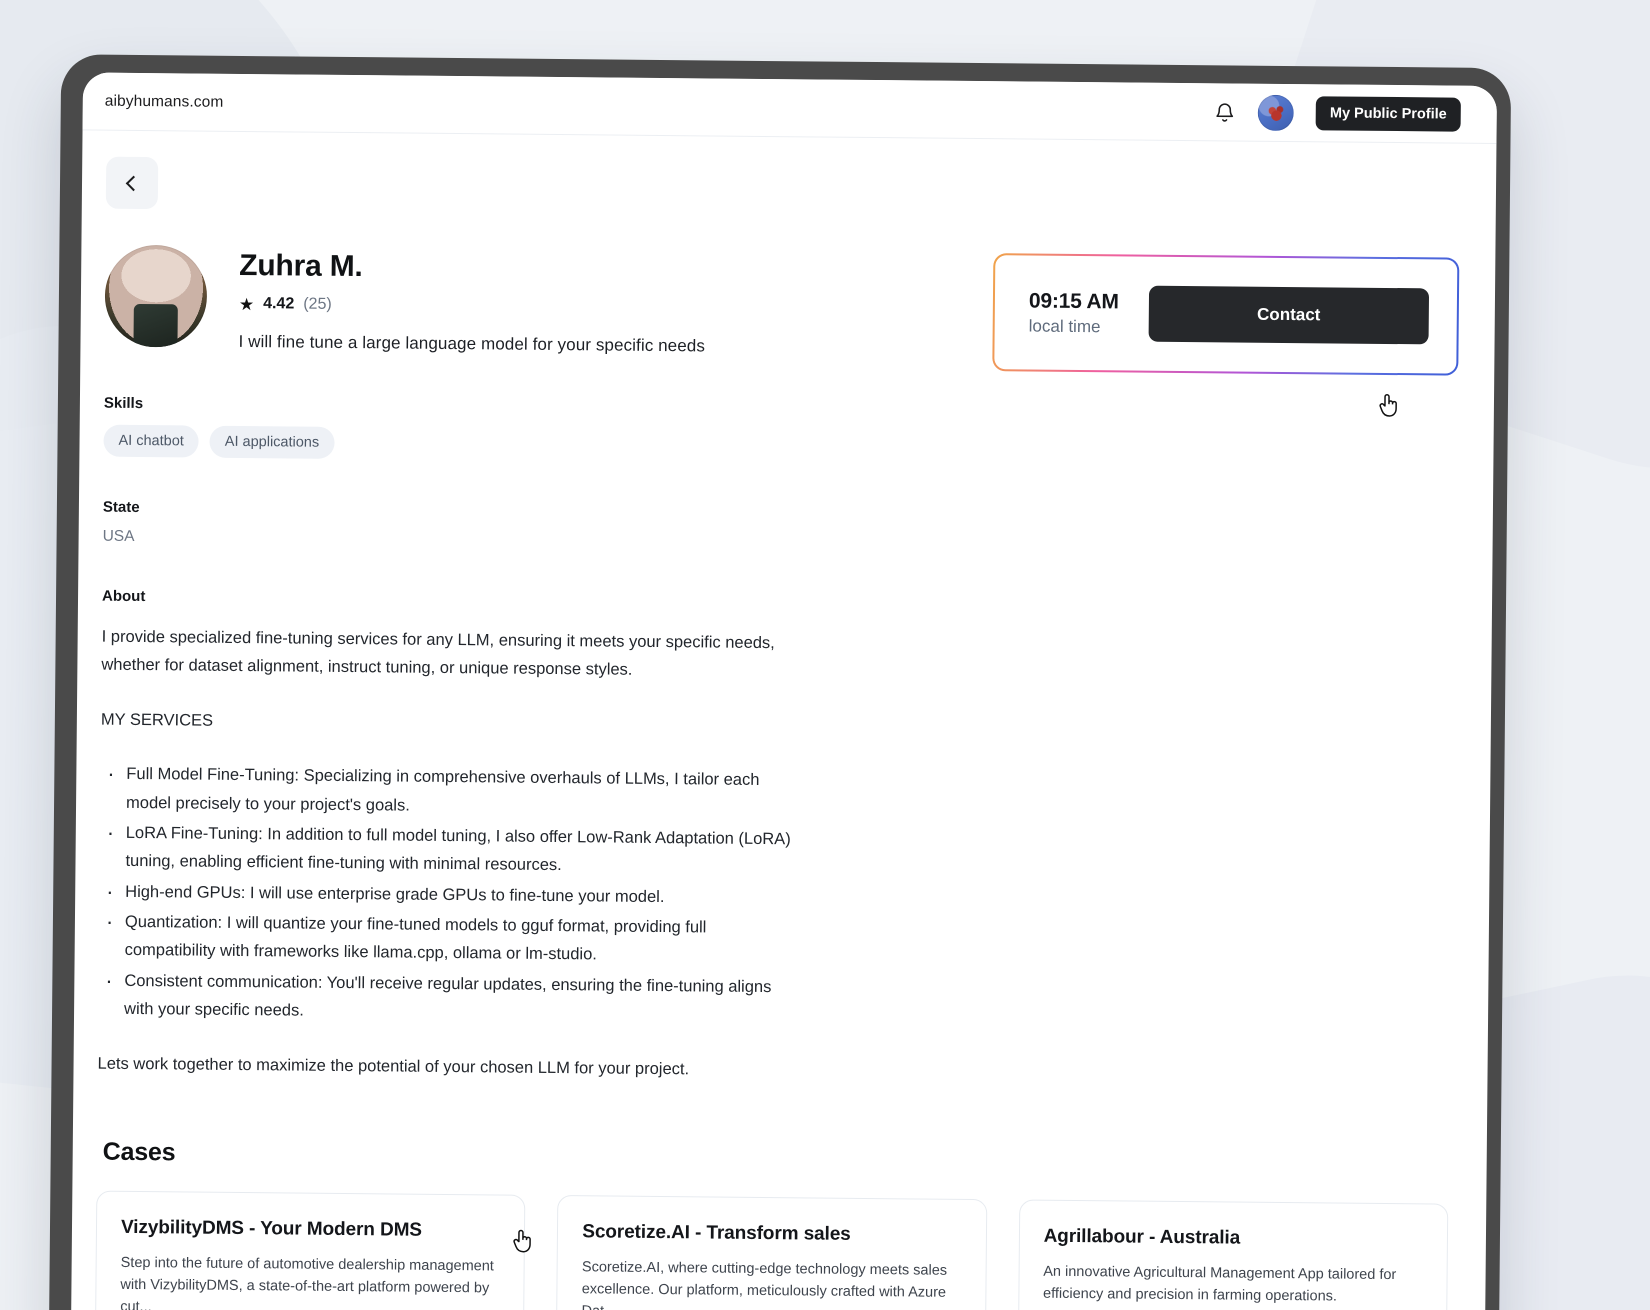 This screenshot has height=1310, width=1650. I want to click on state-label: State, so click(121, 507).